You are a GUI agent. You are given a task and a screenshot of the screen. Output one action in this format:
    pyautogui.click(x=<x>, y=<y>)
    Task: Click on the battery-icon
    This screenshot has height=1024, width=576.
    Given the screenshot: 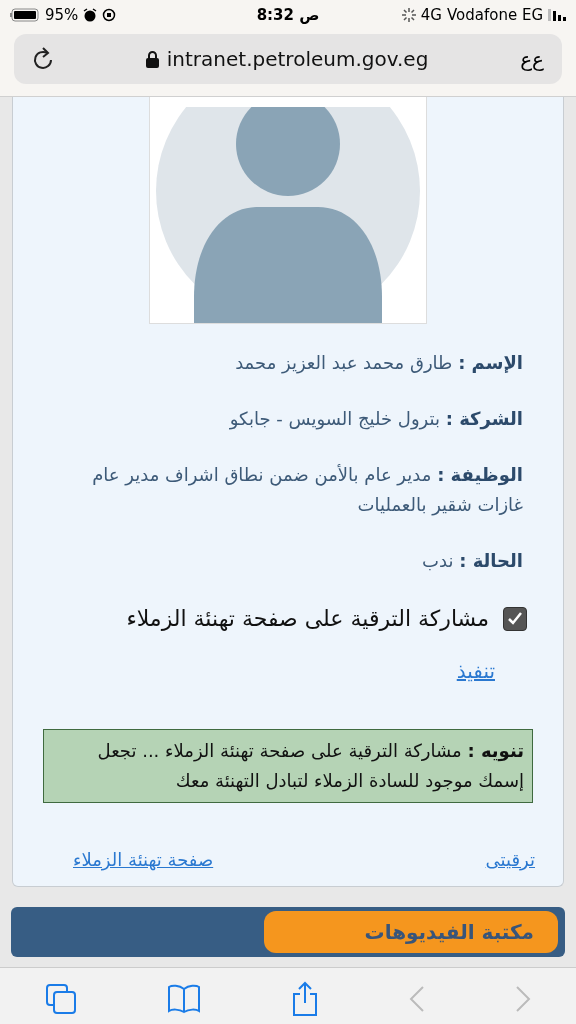 What is the action you would take?
    pyautogui.click(x=25, y=15)
    